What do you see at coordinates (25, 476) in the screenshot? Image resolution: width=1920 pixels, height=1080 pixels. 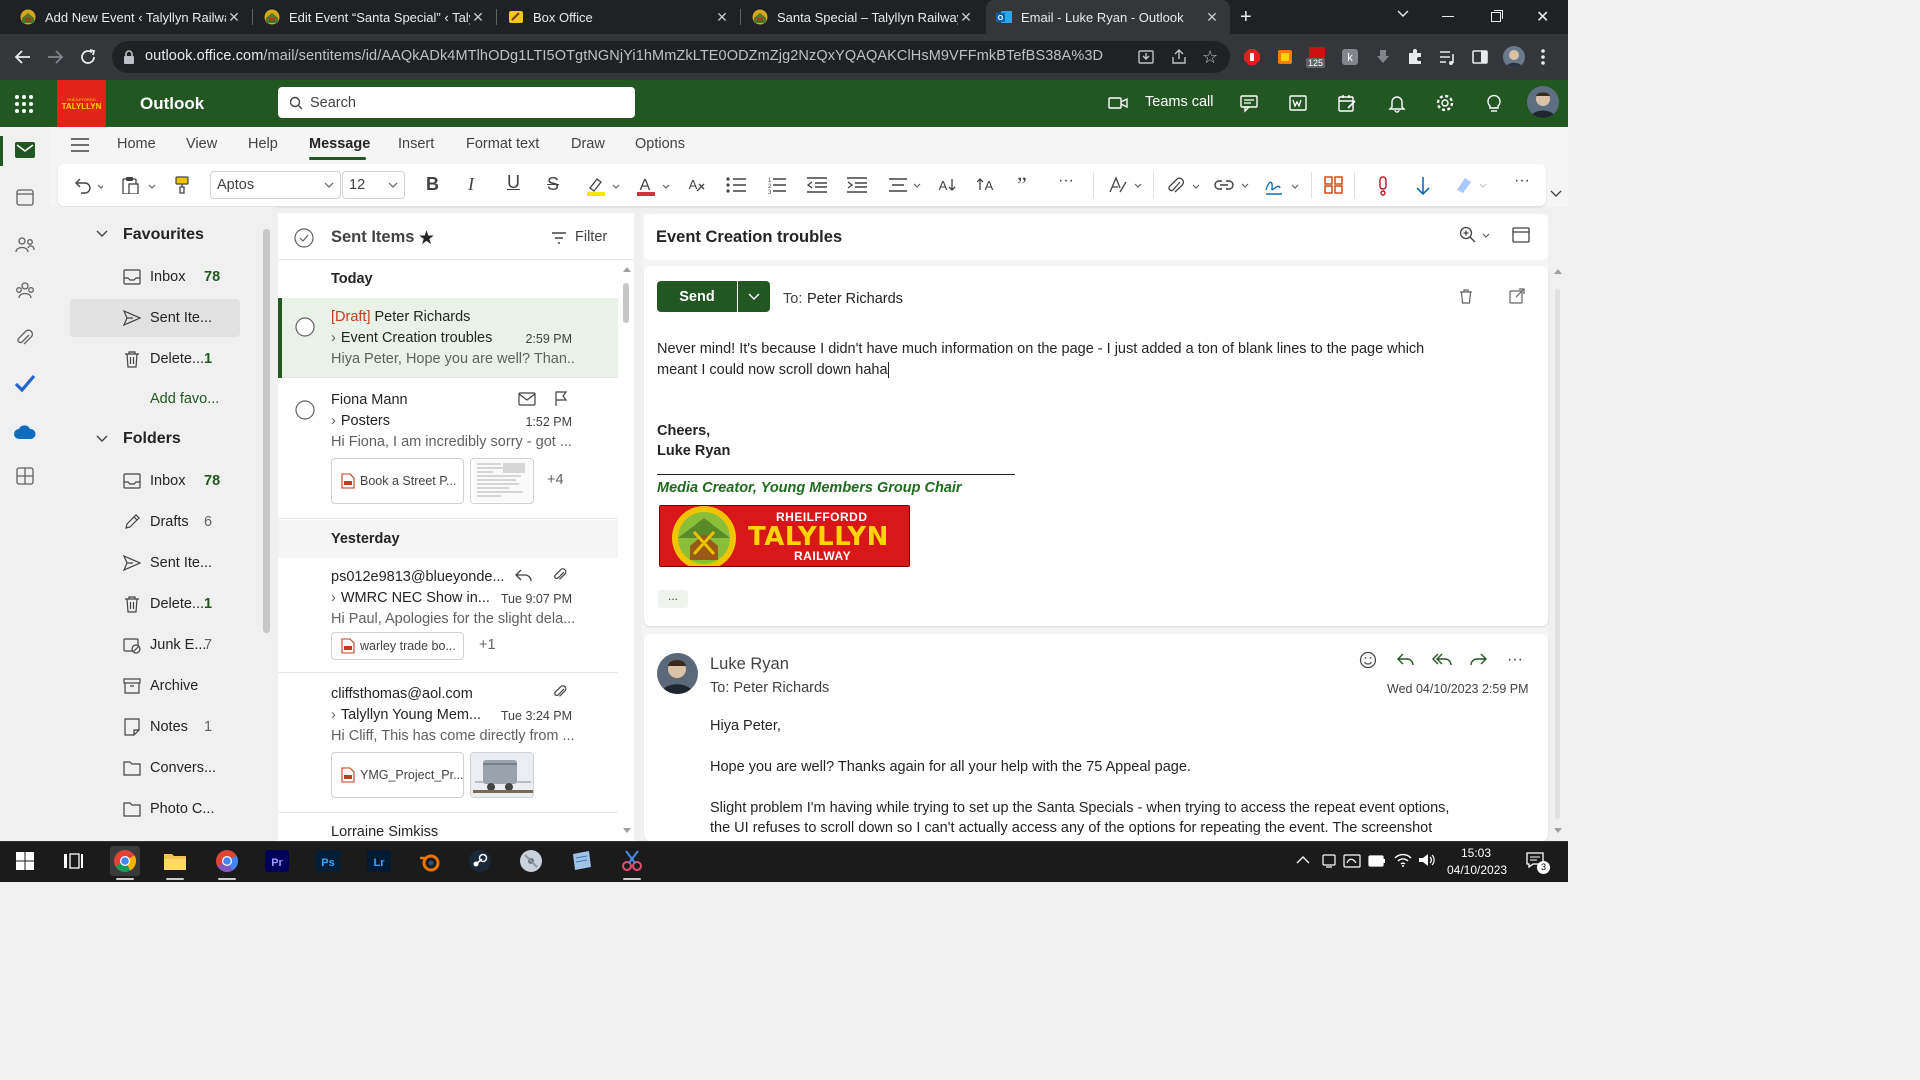 I see `more-apps-icon` at bounding box center [25, 476].